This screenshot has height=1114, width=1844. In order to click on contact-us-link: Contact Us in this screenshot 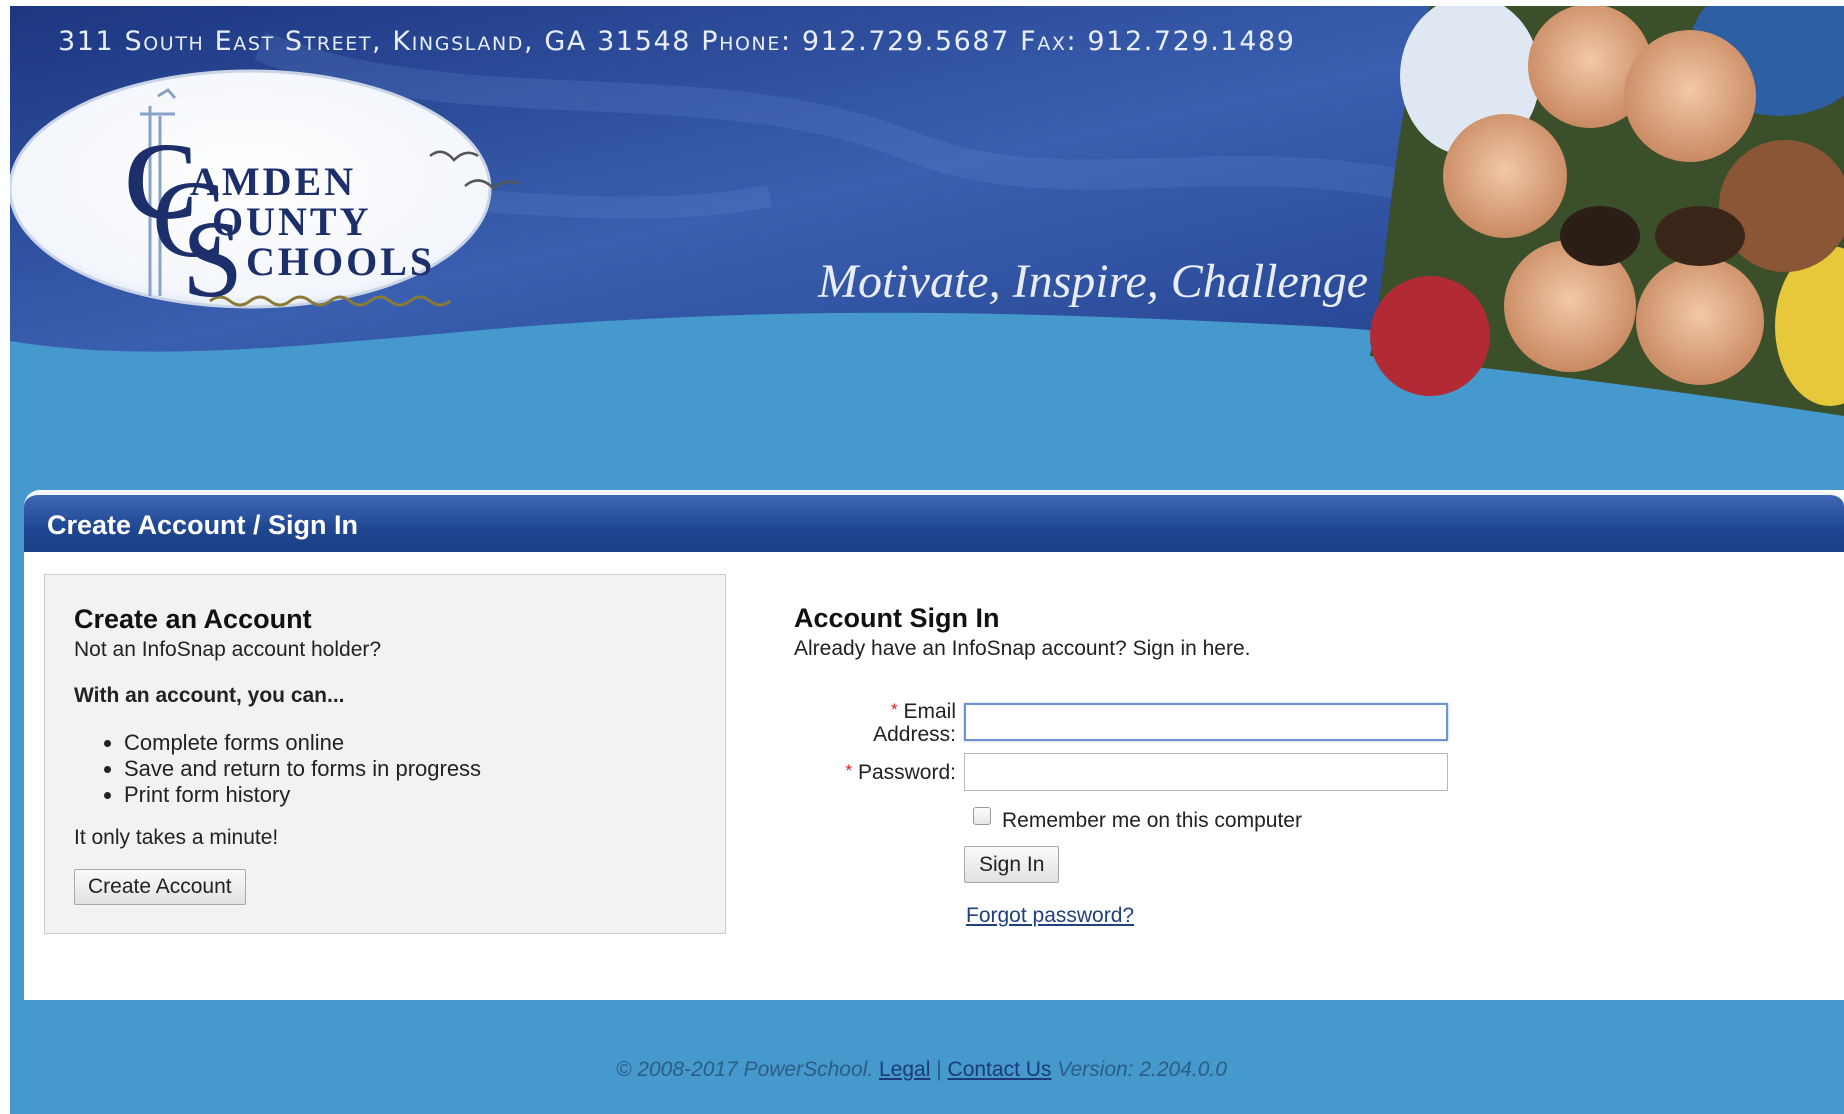, I will do `click(1000, 1069)`.